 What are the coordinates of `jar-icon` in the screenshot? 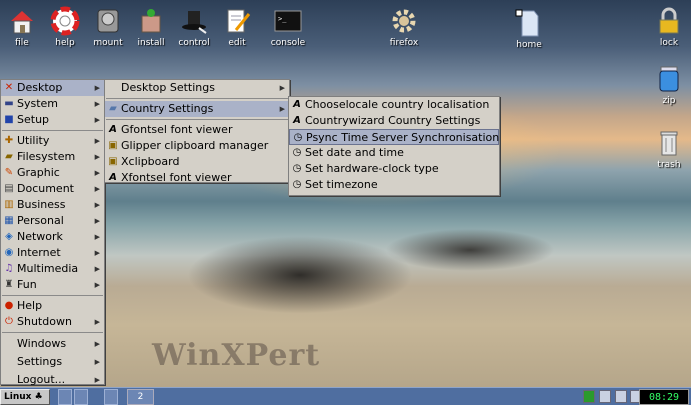 It's located at (669, 79).